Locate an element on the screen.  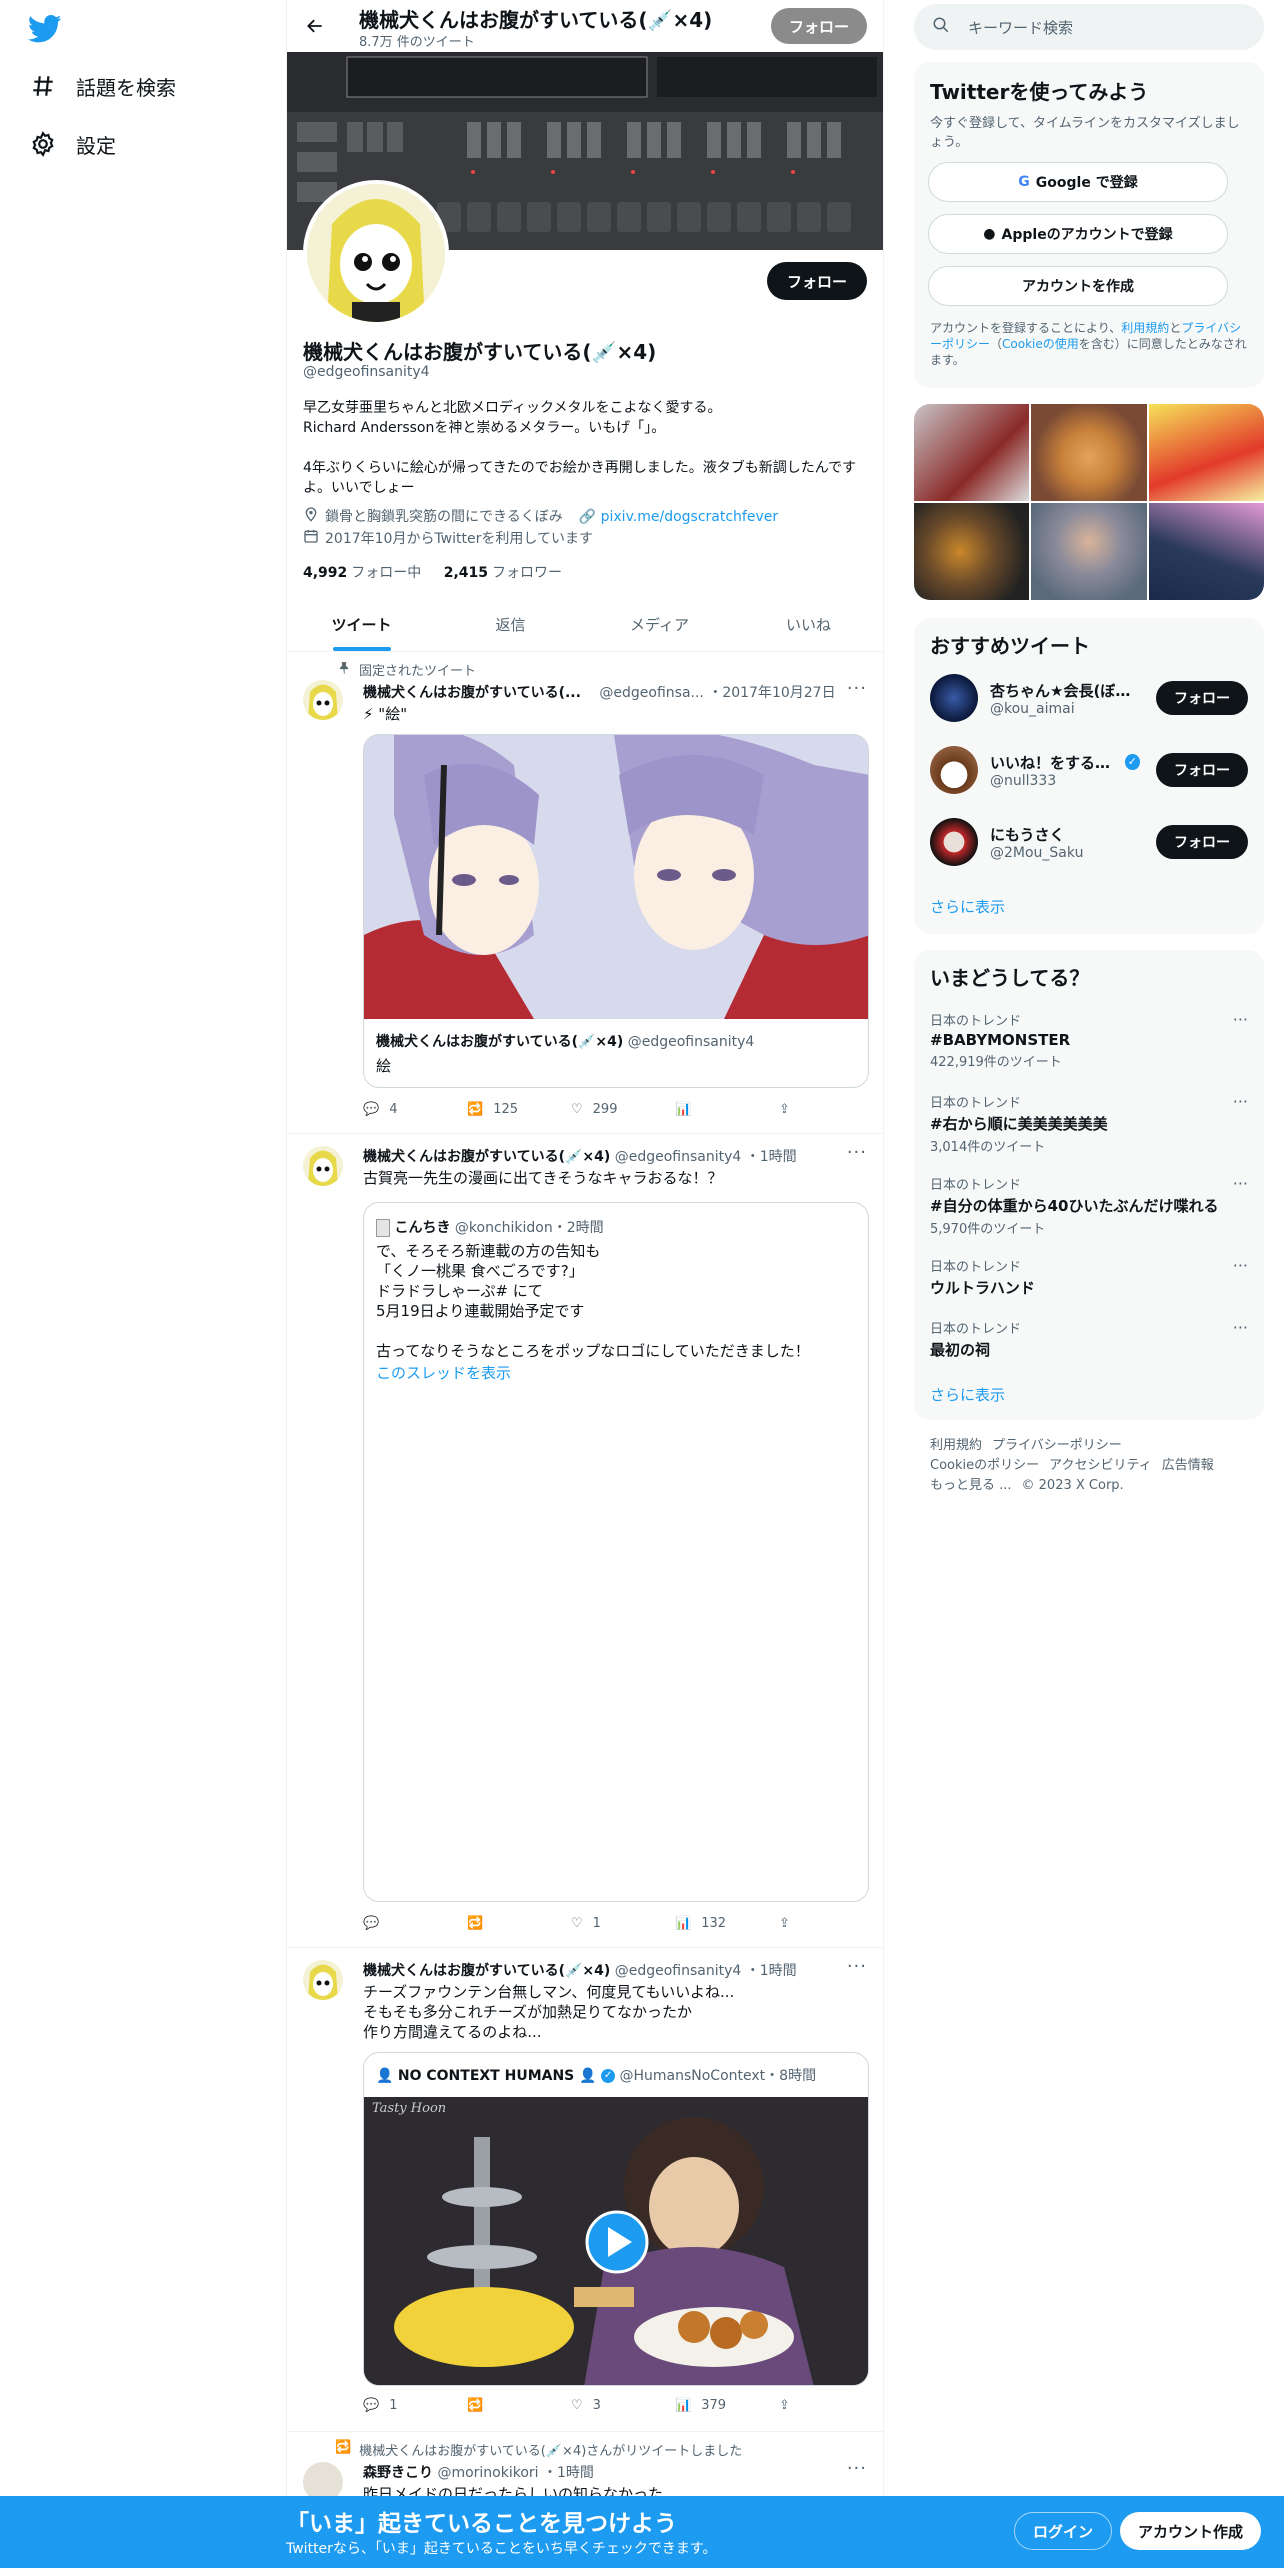
tab-tweets: ツイート is located at coordinates (361, 624).